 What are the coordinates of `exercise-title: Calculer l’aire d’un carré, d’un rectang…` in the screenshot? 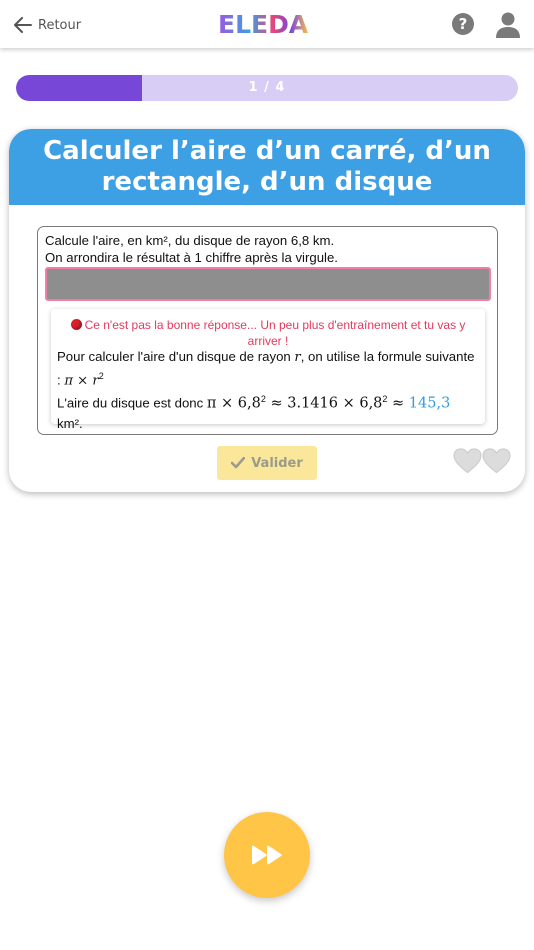 It's located at (267, 166).